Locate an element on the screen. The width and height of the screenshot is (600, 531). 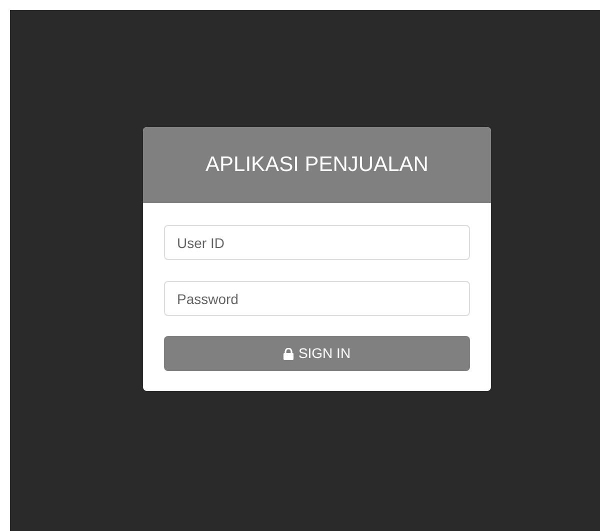
input-field: User ID is located at coordinates (317, 242).